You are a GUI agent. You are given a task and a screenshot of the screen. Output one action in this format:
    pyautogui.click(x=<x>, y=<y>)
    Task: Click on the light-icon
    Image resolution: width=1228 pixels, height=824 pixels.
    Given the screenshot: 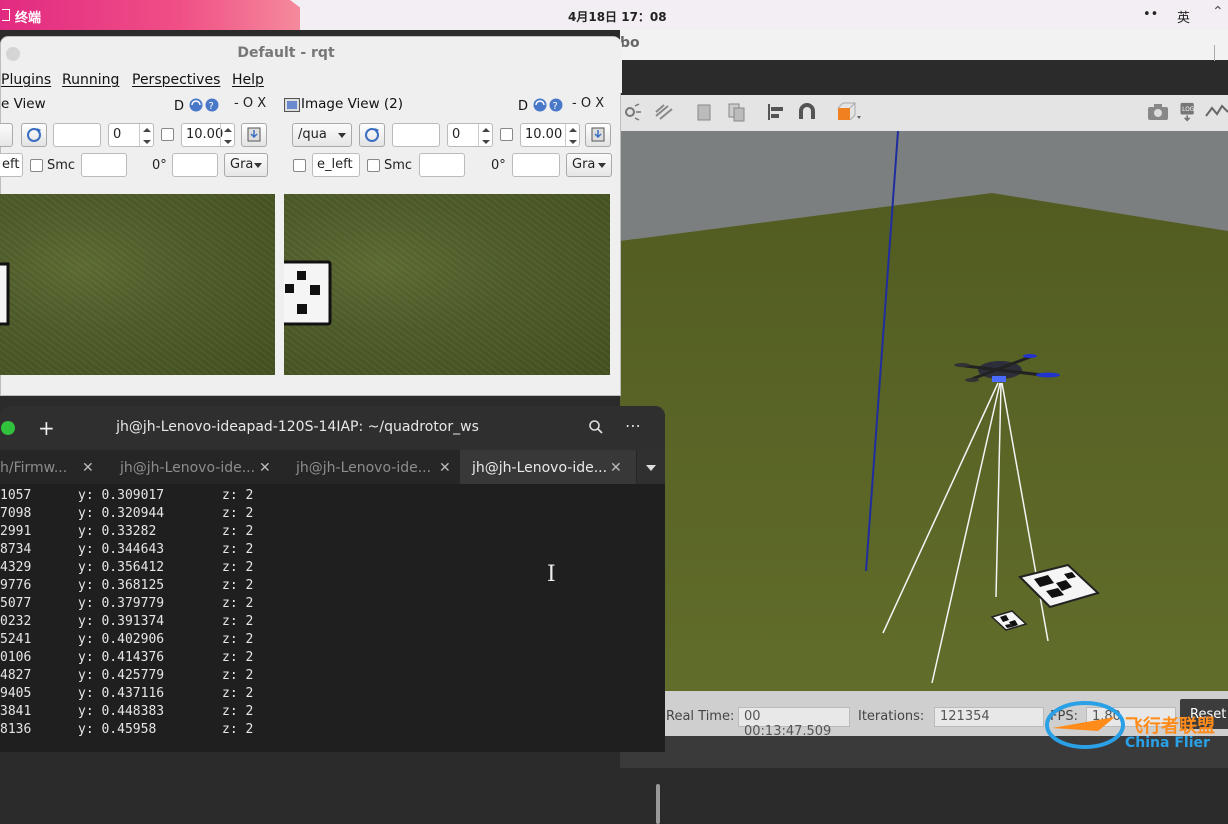 What is the action you would take?
    pyautogui.click(x=632, y=112)
    